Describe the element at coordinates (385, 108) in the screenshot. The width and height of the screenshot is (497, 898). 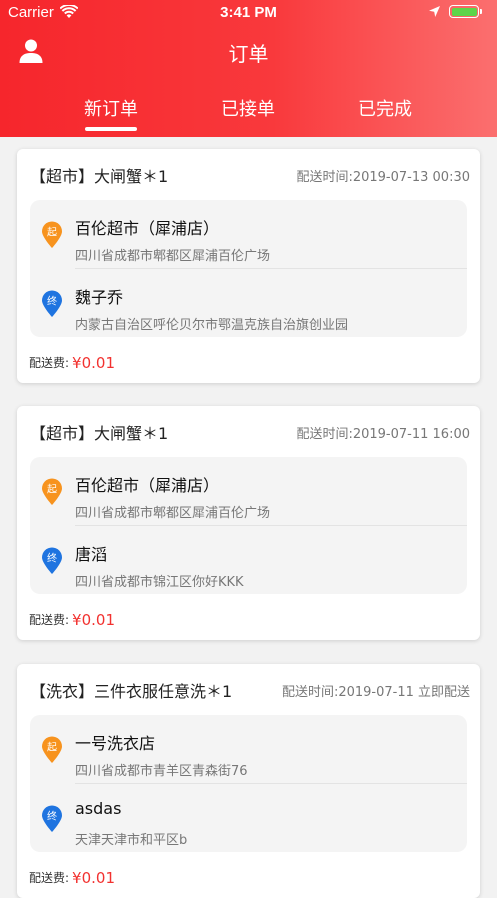
I see `tab-completed-orders: 已完成` at that location.